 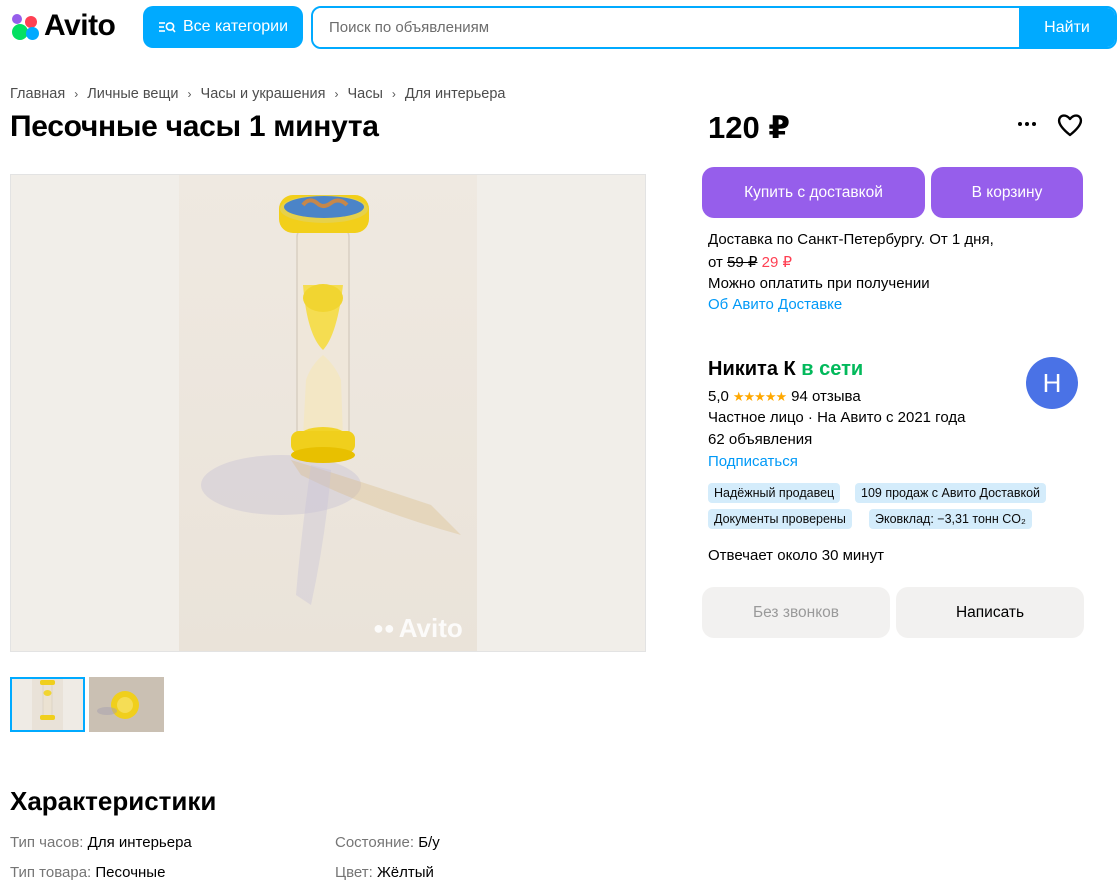 I want to click on subscribe-link: Подписаться, so click(x=753, y=461).